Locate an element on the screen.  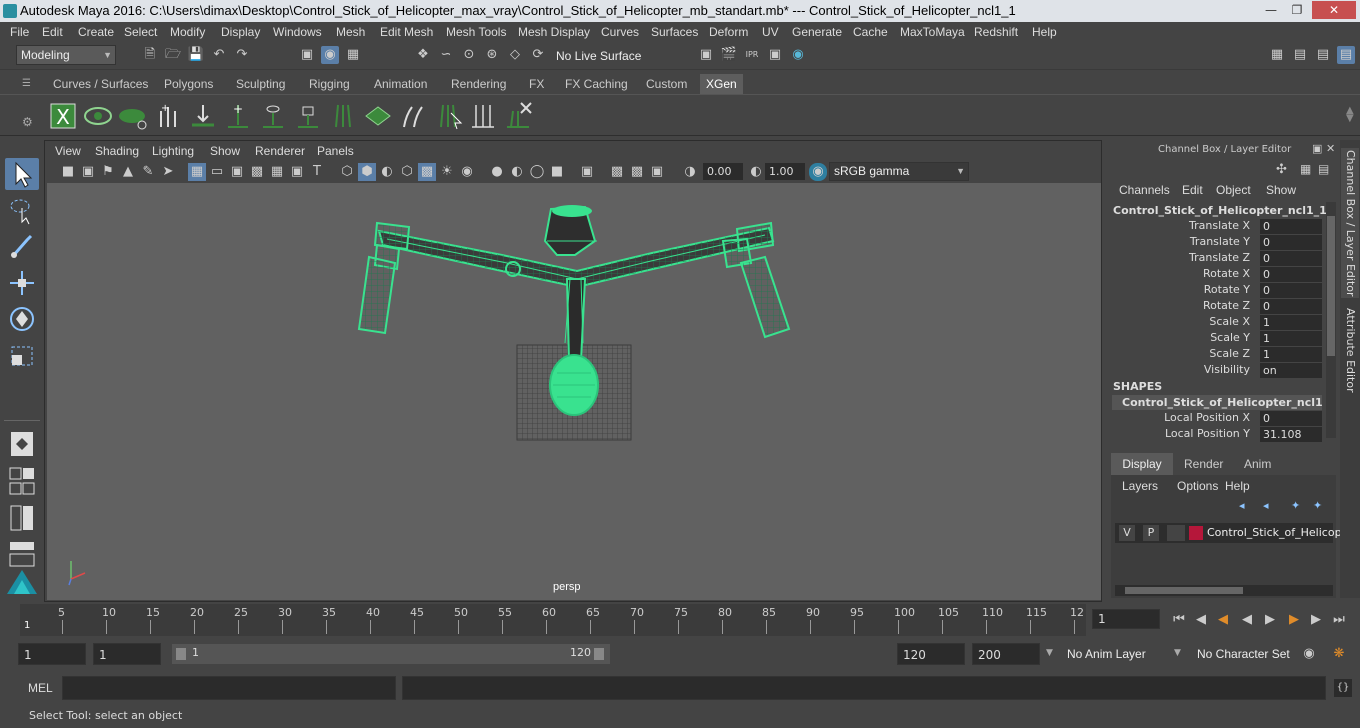
panel-layout-icon: ▤ is located at coordinates (1323, 169).